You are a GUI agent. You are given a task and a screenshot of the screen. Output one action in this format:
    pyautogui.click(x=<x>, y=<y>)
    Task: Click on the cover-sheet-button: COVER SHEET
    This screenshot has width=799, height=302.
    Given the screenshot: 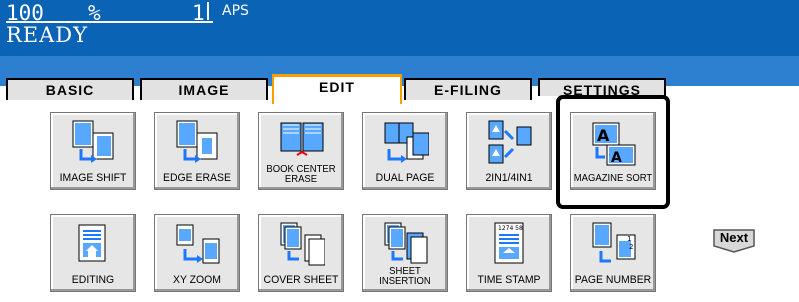 What is the action you would take?
    pyautogui.click(x=301, y=253)
    